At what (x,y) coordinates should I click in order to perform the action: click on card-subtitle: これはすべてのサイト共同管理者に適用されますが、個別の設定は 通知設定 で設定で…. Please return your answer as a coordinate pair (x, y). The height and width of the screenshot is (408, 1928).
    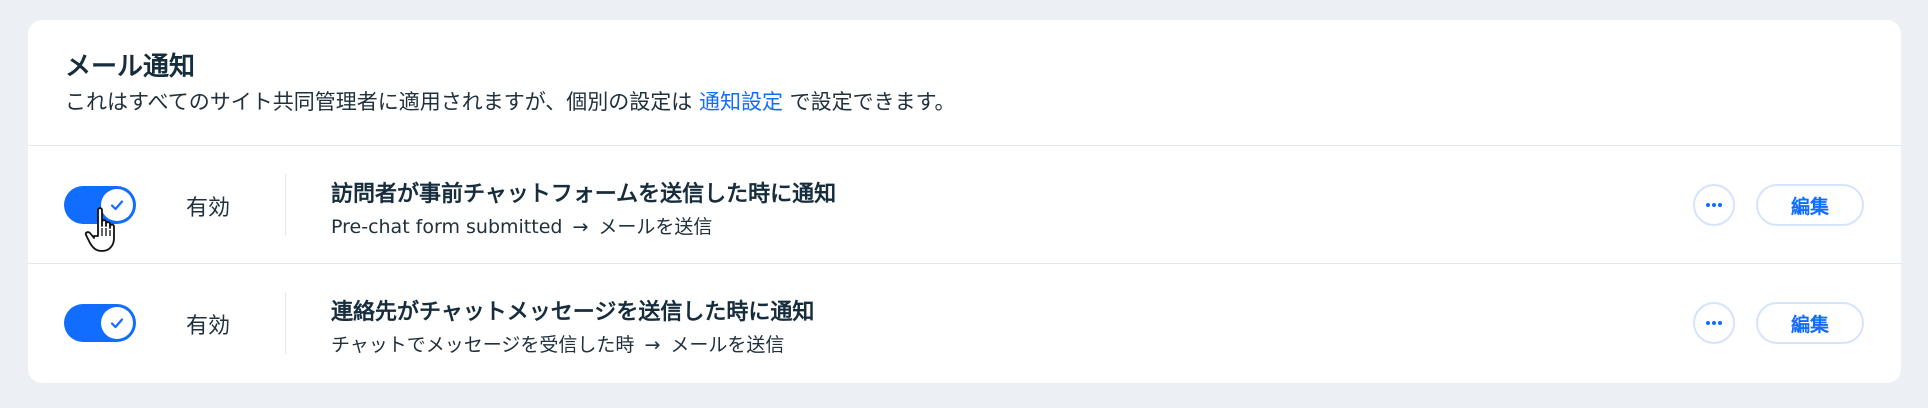
    Looking at the image, I should click on (510, 101).